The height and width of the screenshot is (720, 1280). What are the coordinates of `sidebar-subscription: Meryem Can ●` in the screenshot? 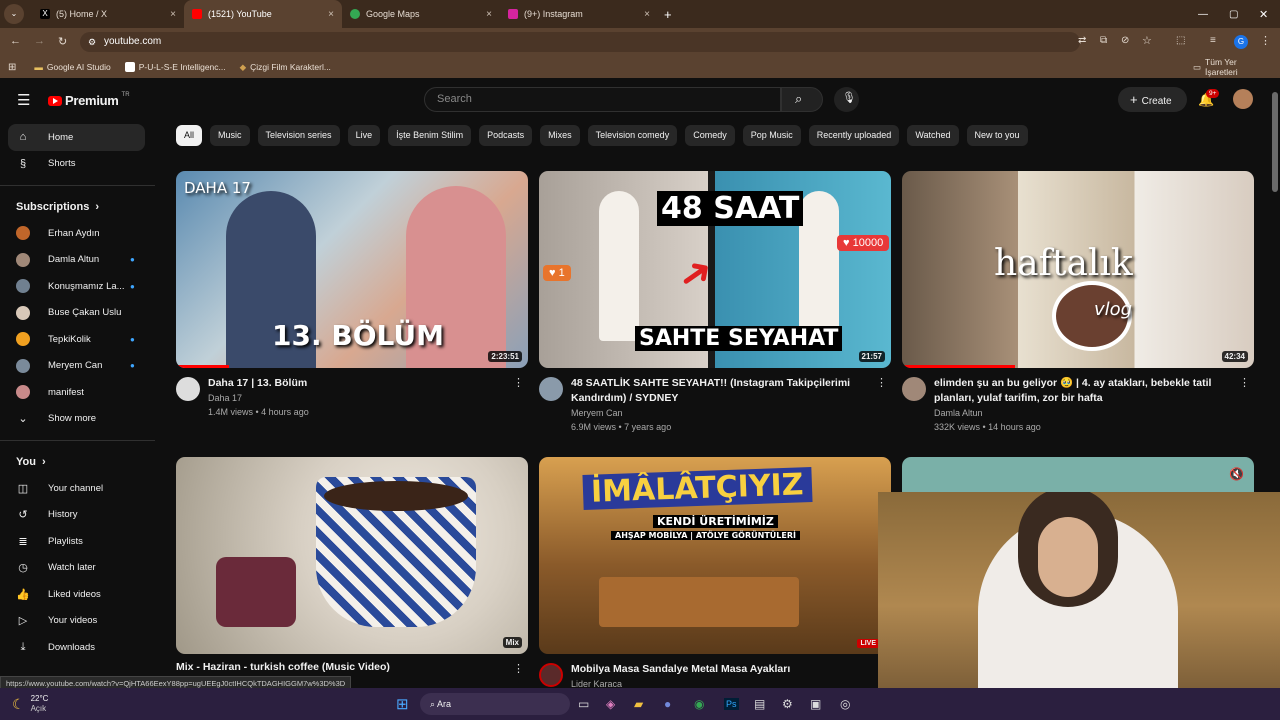 It's located at (77, 366).